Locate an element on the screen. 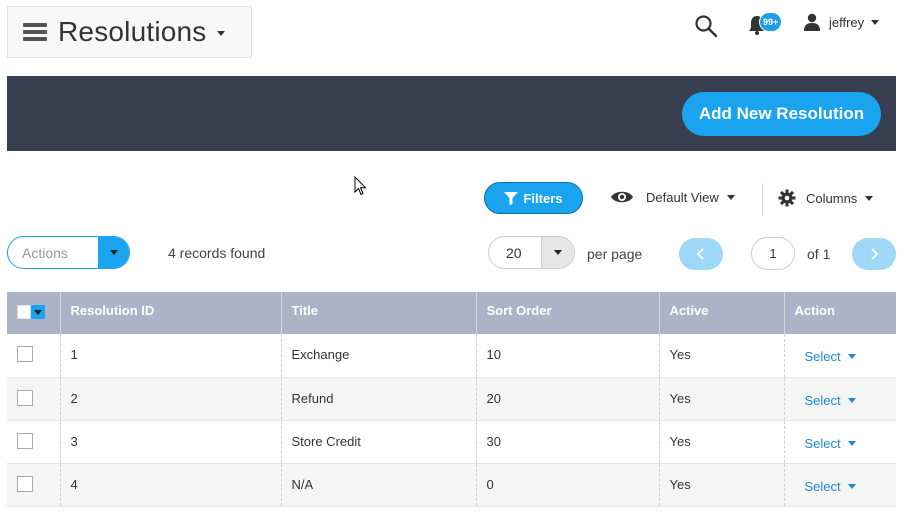  user-menu: jeffrey is located at coordinates (841, 22).